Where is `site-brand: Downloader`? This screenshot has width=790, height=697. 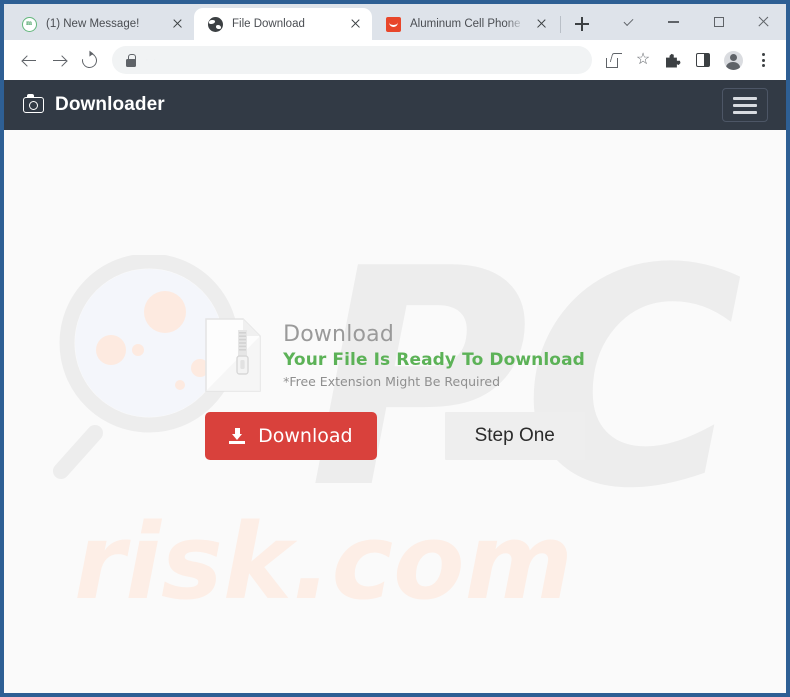
site-brand: Downloader is located at coordinates (94, 105).